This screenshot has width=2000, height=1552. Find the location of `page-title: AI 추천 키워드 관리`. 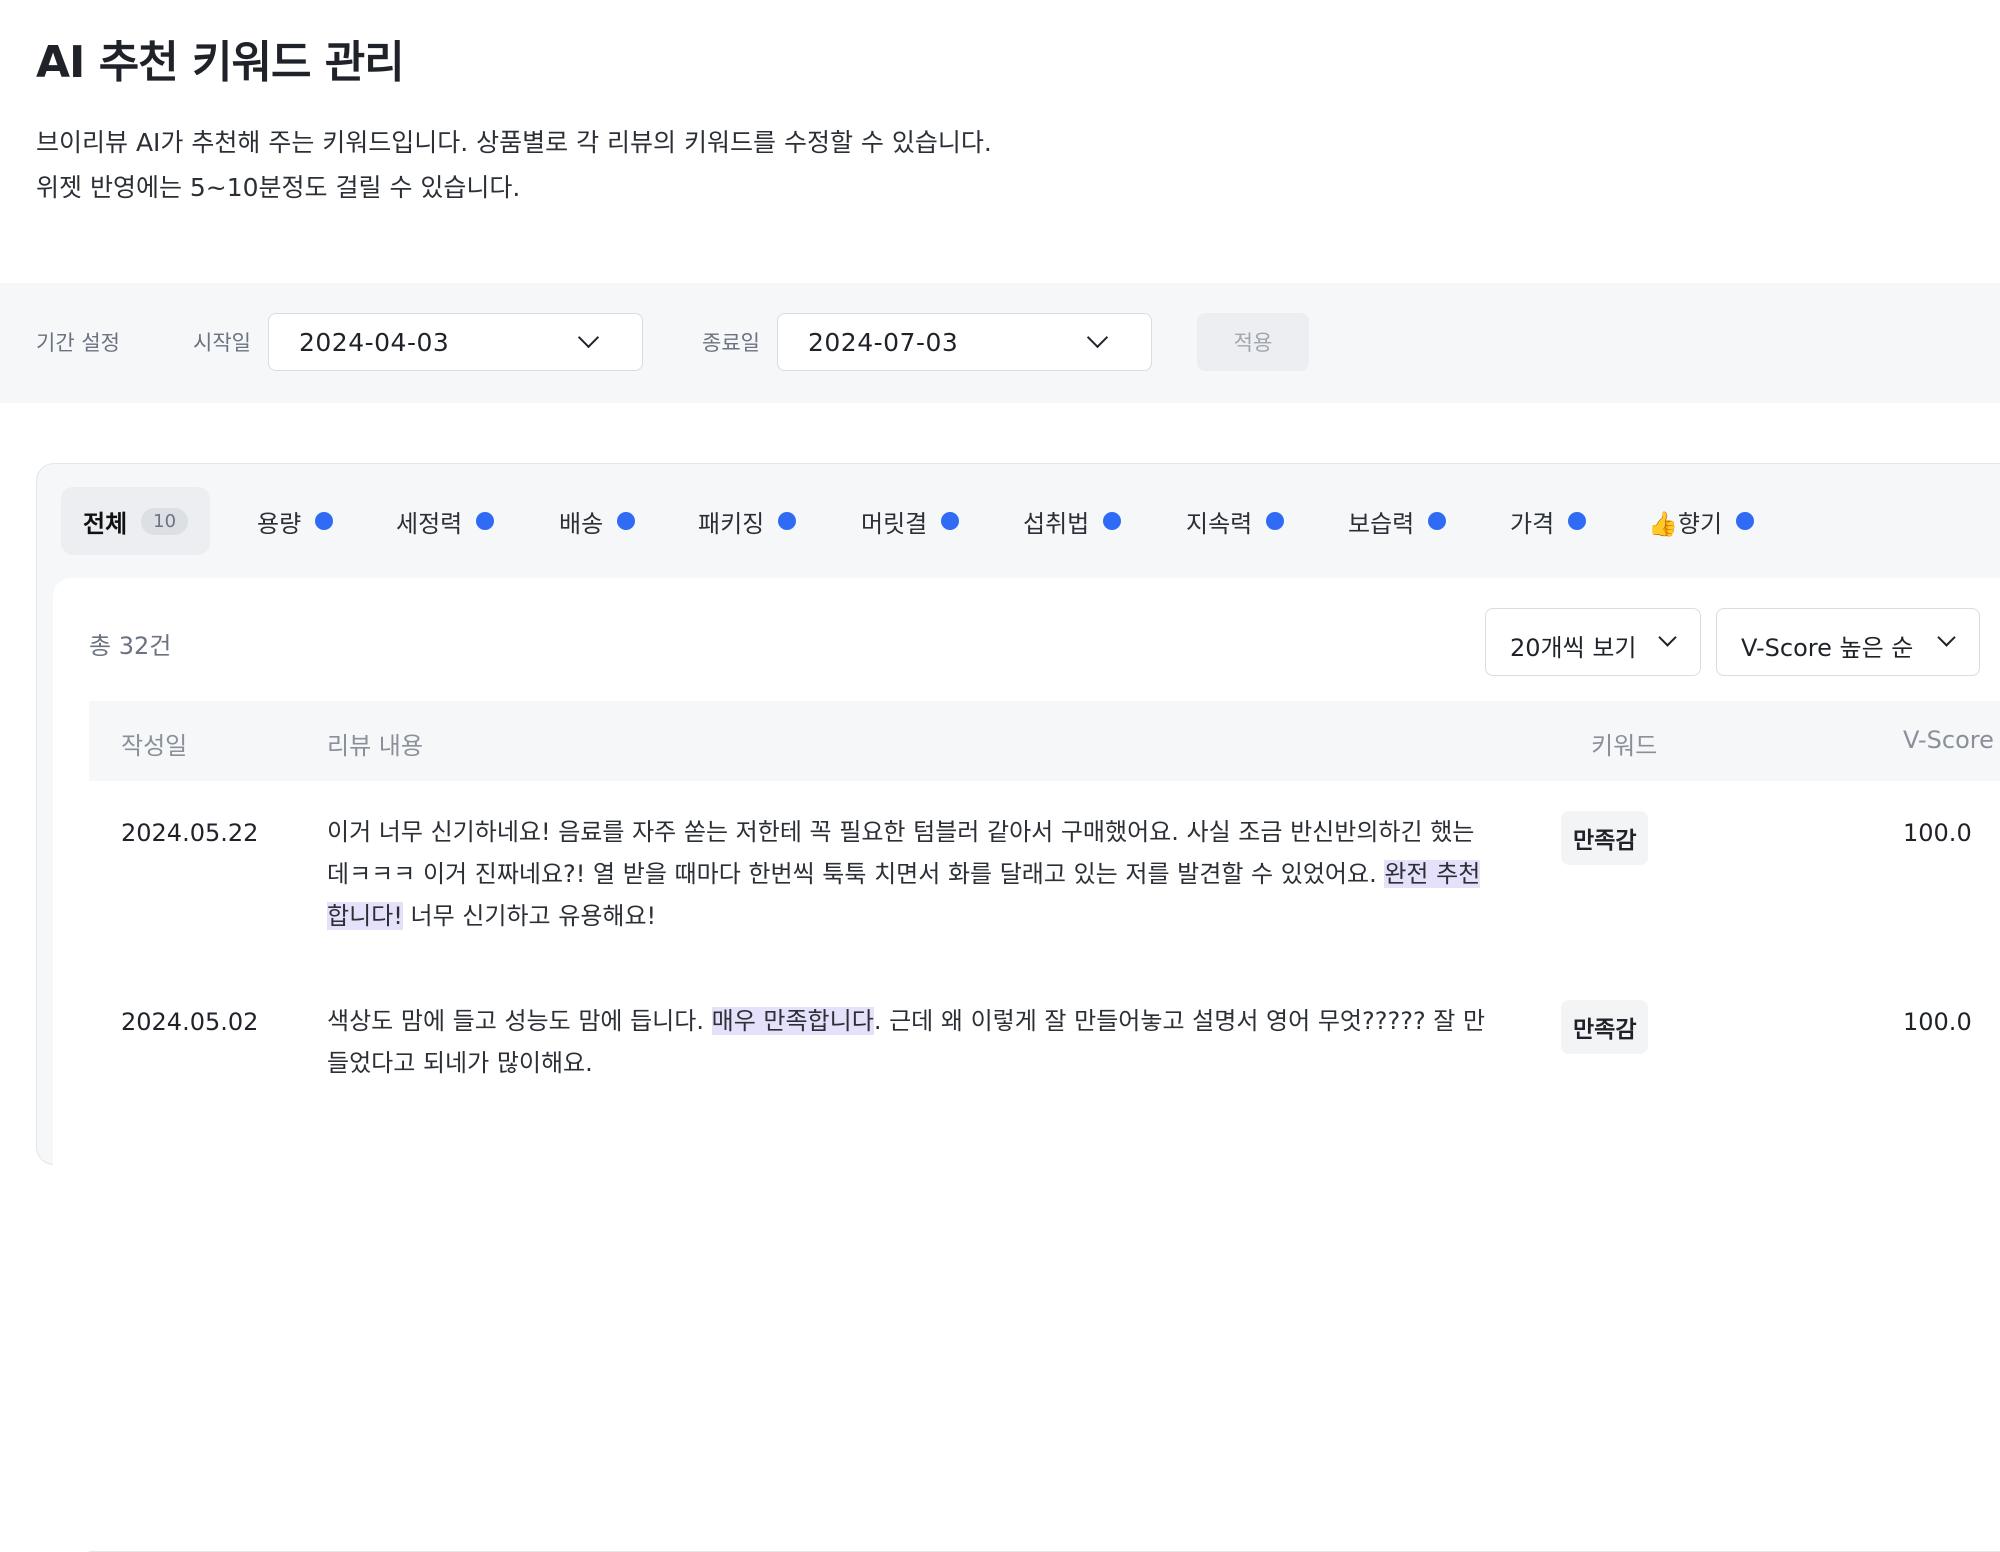

page-title: AI 추천 키워드 관리 is located at coordinates (220, 62).